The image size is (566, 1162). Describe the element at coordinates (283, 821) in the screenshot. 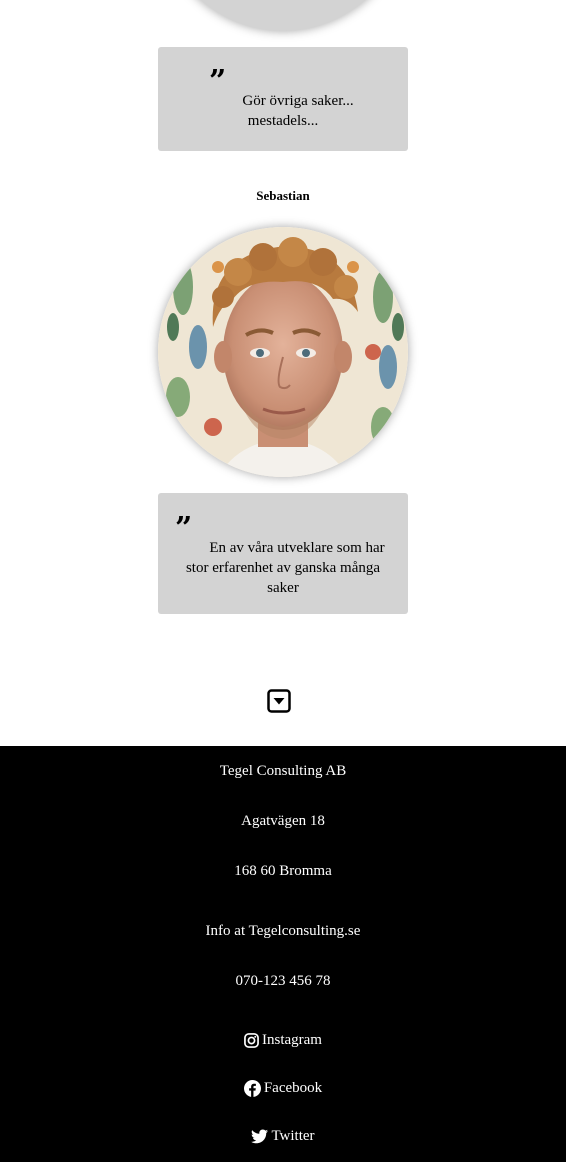

I see `street-address: Agatvägen 18` at that location.